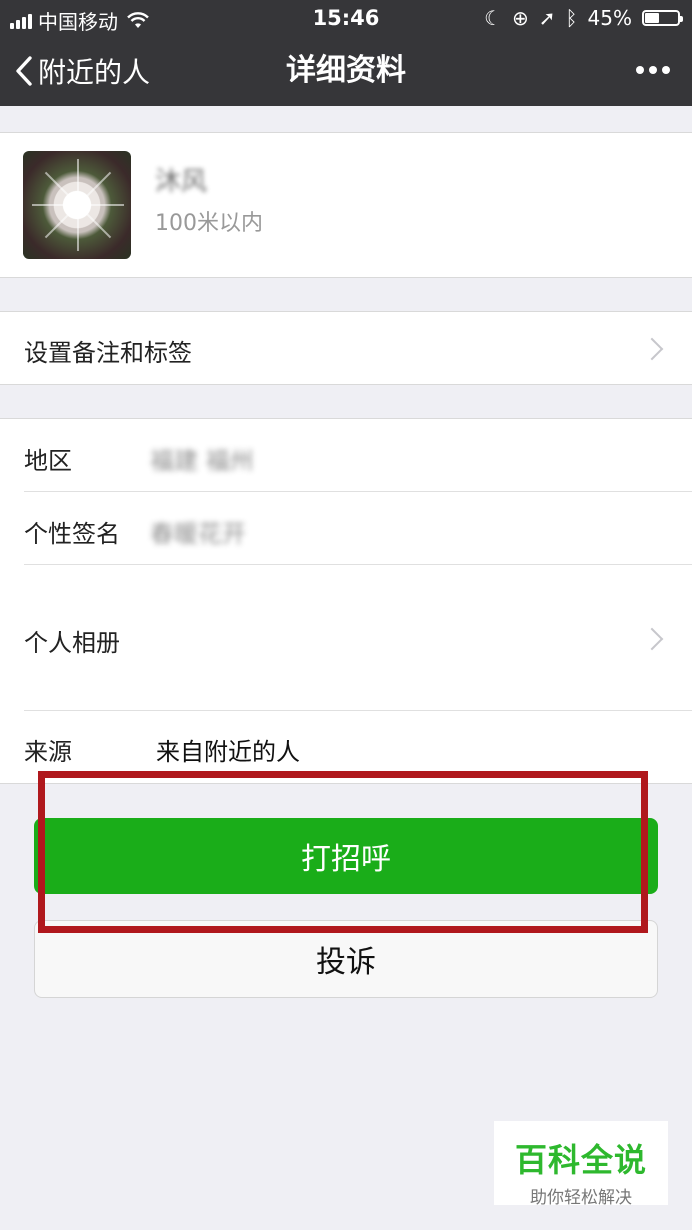 The width and height of the screenshot is (692, 1230). I want to click on nav-bar: 附近的人 详细资料, so click(346, 71).